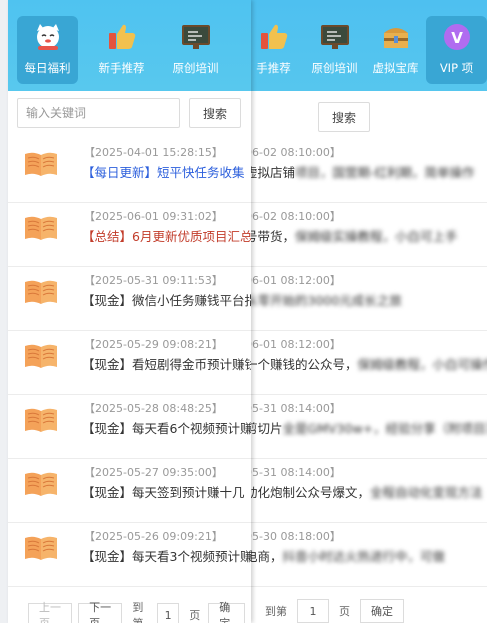 The width and height of the screenshot is (487, 623). I want to click on nav-item-vip: V VIP 项, so click(456, 50).